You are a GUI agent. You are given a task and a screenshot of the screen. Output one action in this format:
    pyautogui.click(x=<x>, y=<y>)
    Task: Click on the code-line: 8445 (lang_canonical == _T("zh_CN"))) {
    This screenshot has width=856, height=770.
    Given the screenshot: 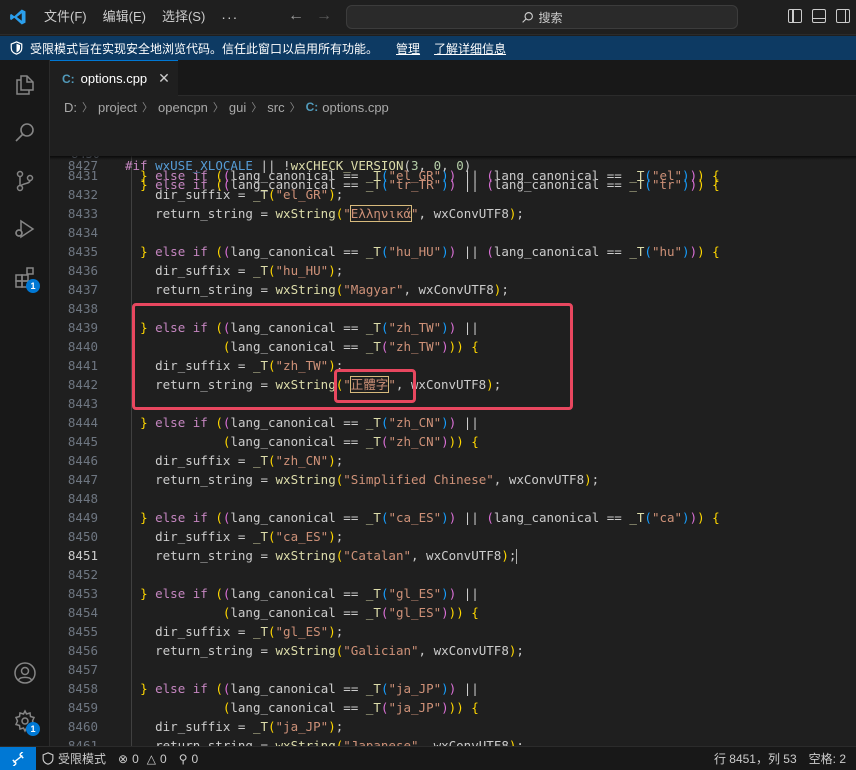 What is the action you would take?
    pyautogui.click(x=453, y=441)
    